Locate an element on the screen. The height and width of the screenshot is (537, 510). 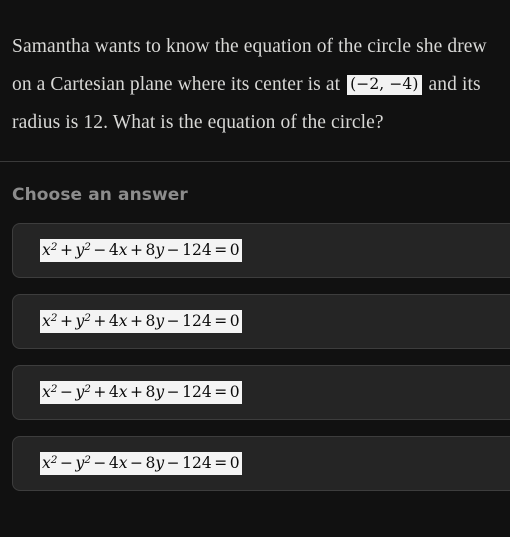
choose-an-answer-heading: Choose an answer is located at coordinates (100, 195).